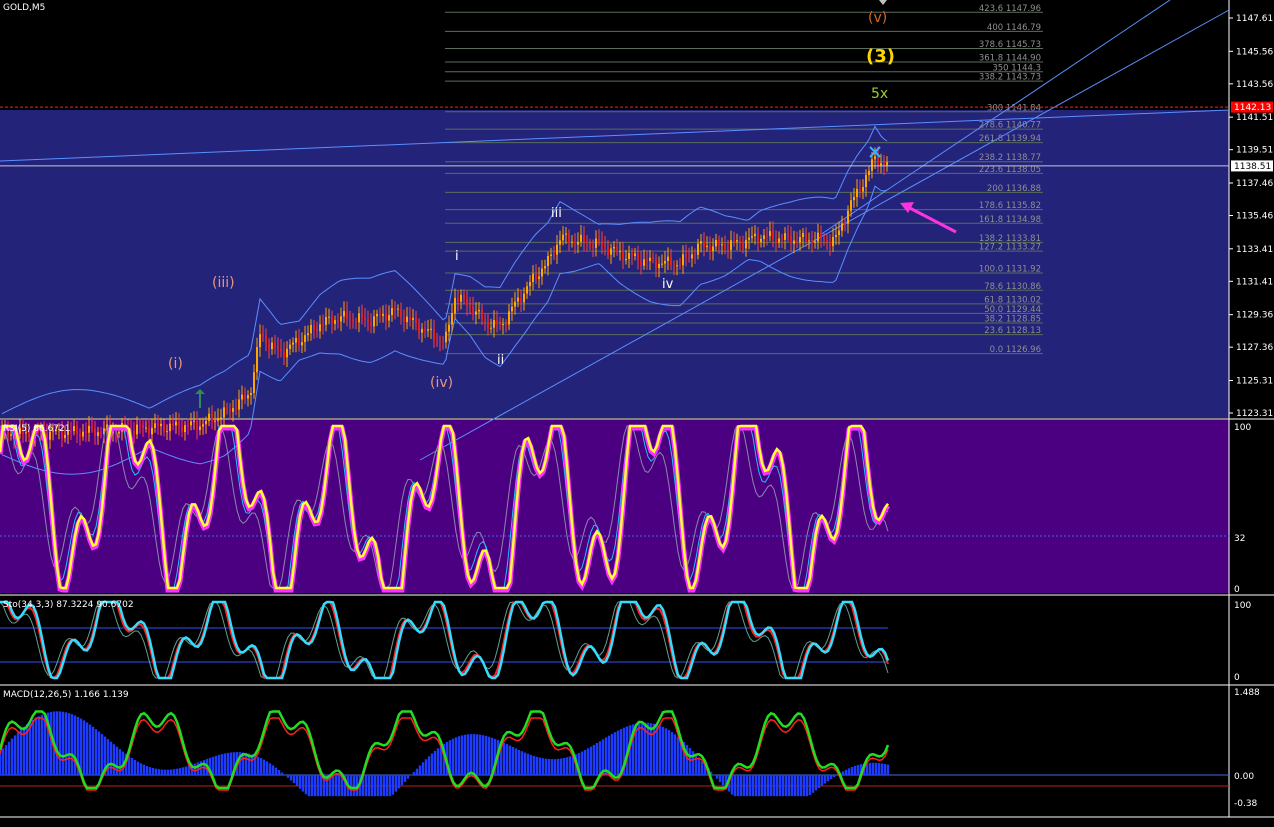 The height and width of the screenshot is (827, 1274). What do you see at coordinates (1010, 78) in the screenshot?
I see `fib-label: 338.2 1143.73` at bounding box center [1010, 78].